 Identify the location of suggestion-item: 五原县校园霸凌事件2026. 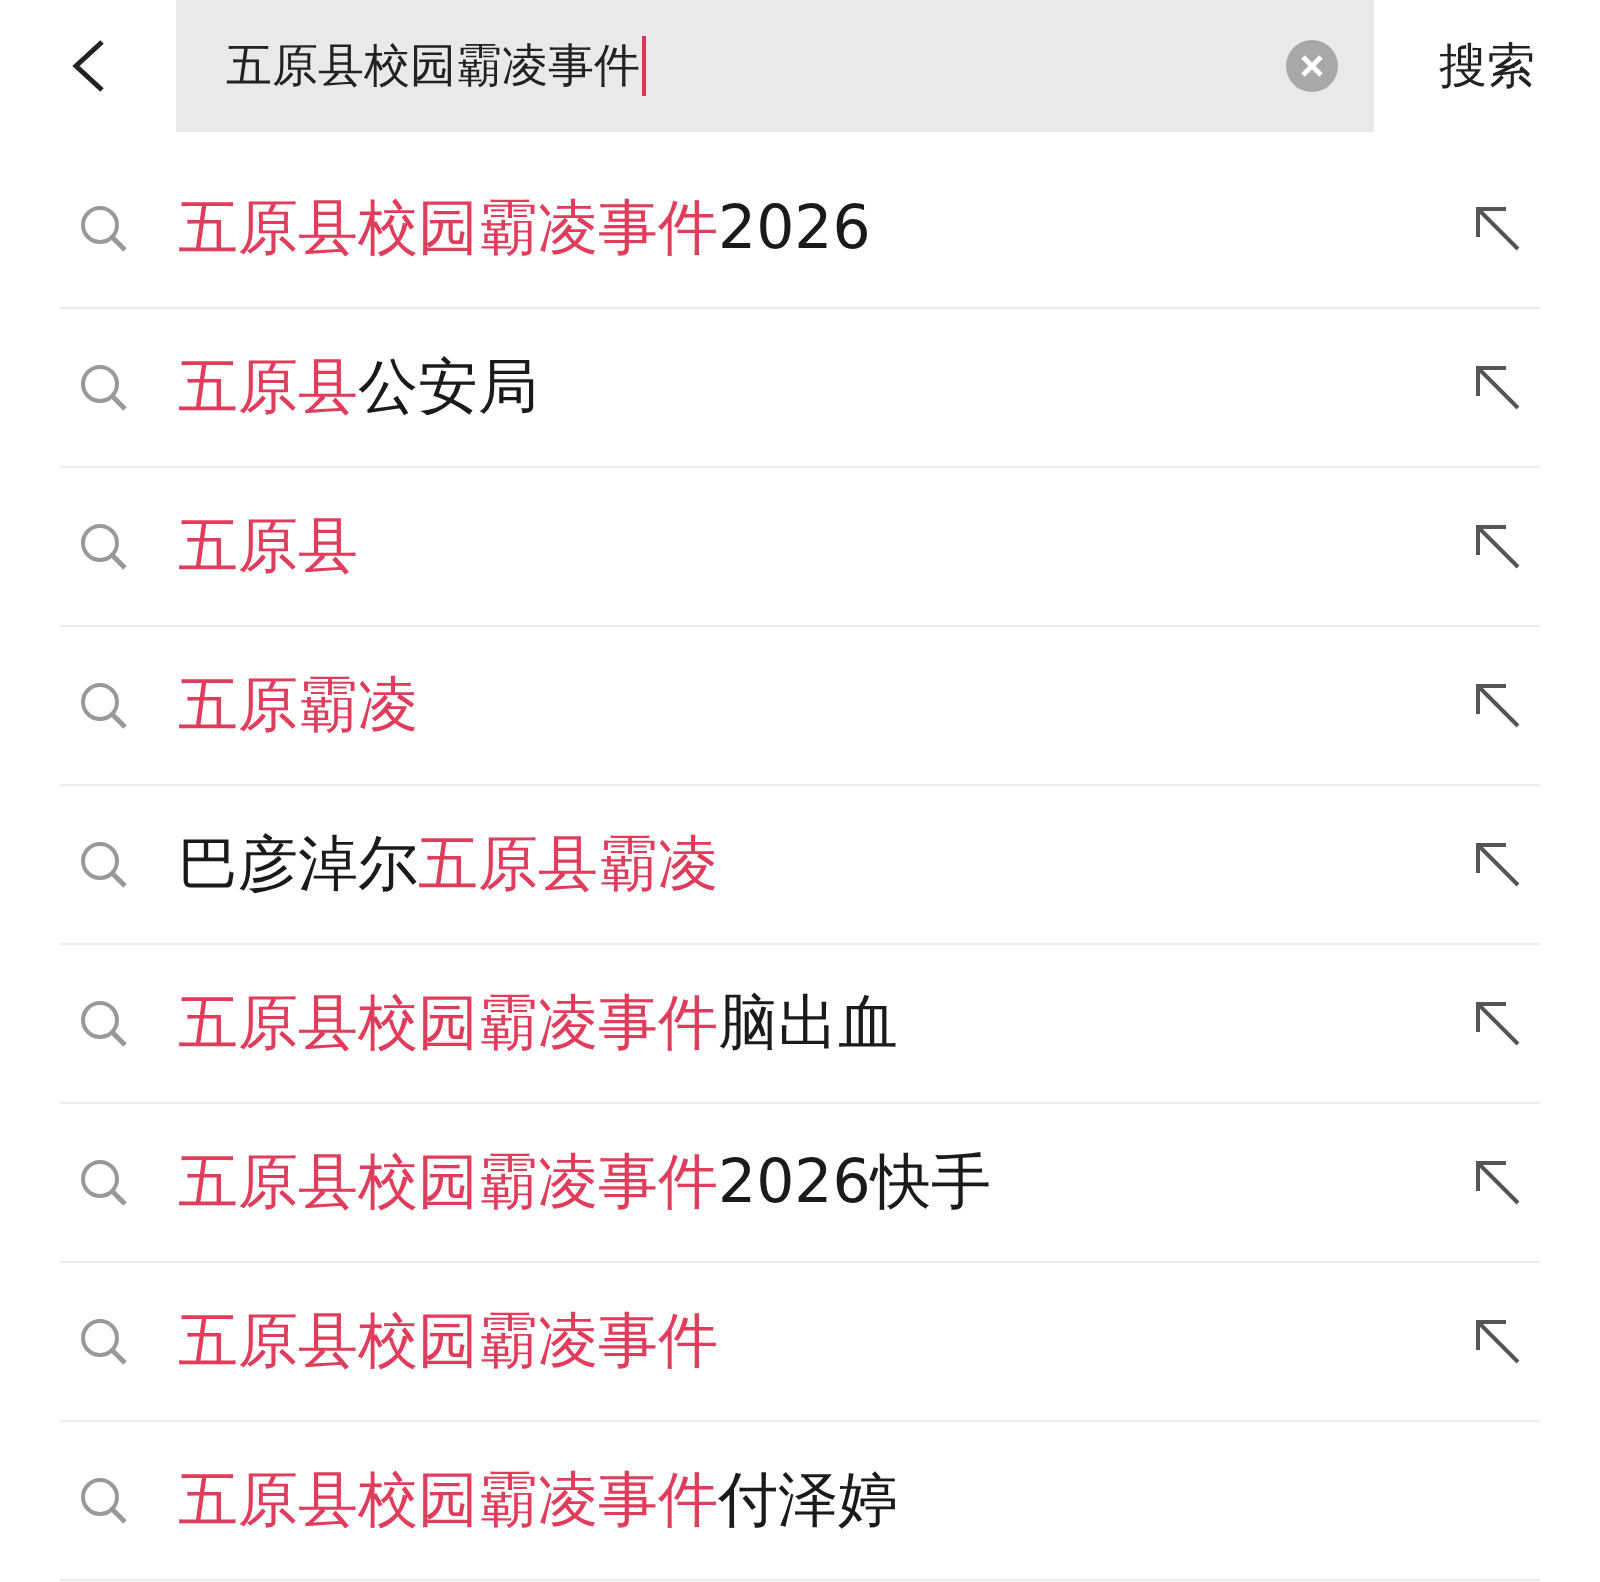
(800, 229).